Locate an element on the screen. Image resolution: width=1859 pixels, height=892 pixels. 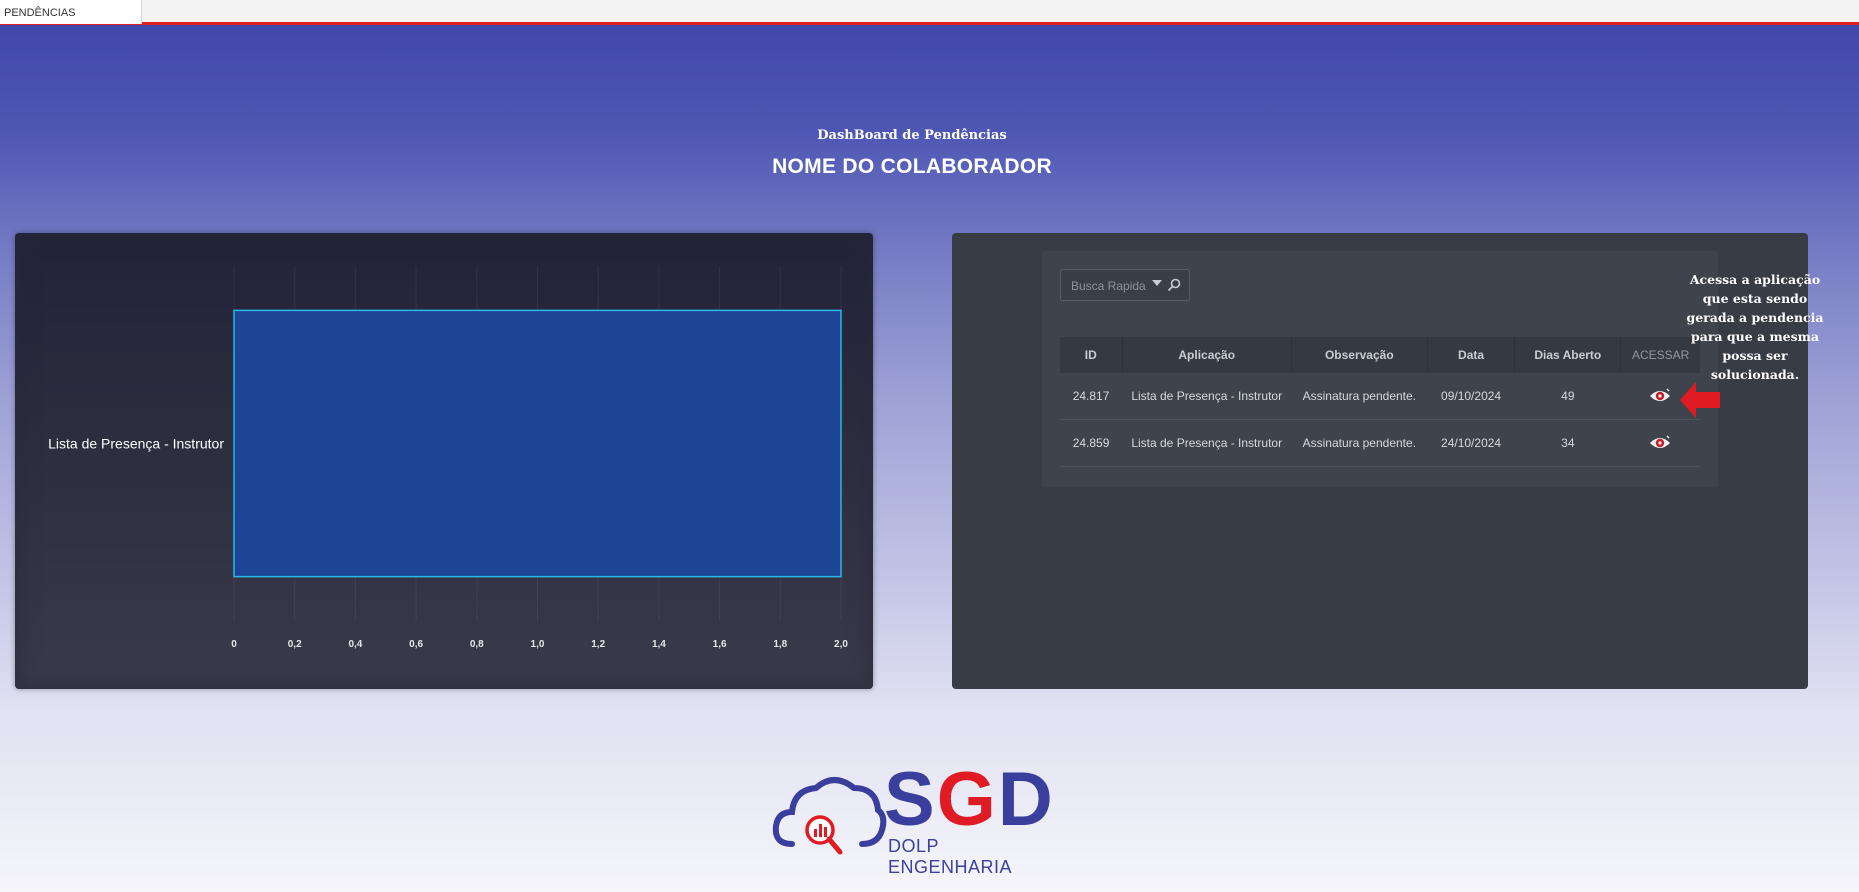
search-input is located at coordinates (1108, 286).